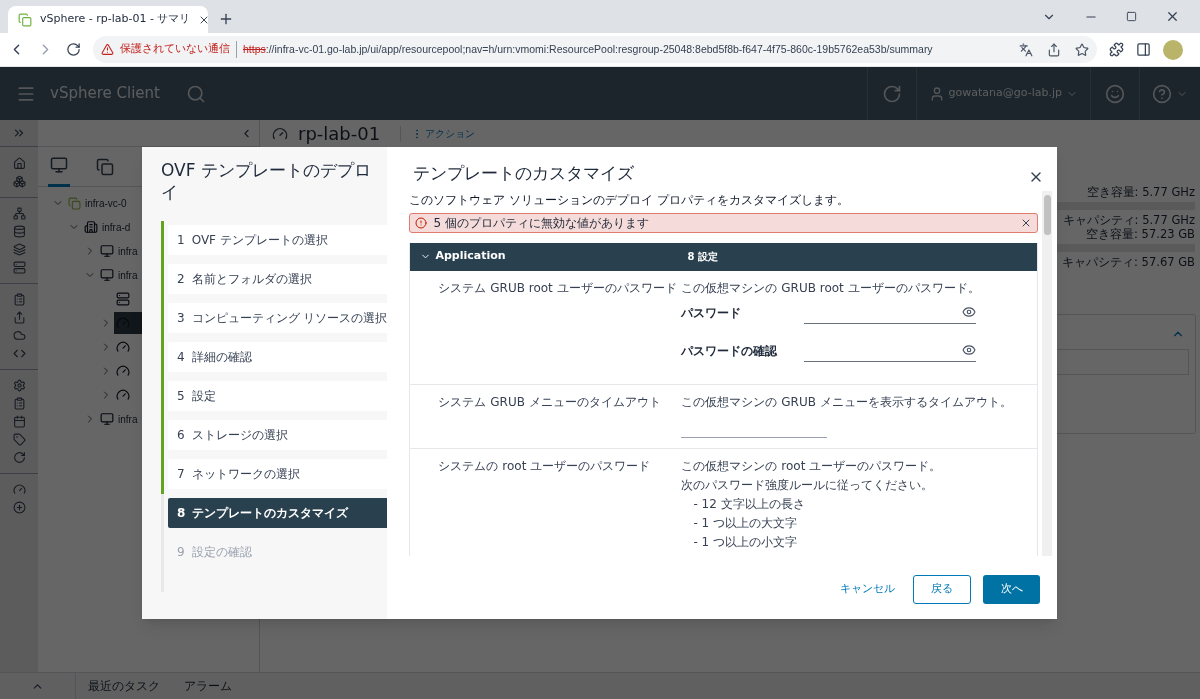 The height and width of the screenshot is (699, 1200). I want to click on wizard-step: 9 設定の確認, so click(278, 552).